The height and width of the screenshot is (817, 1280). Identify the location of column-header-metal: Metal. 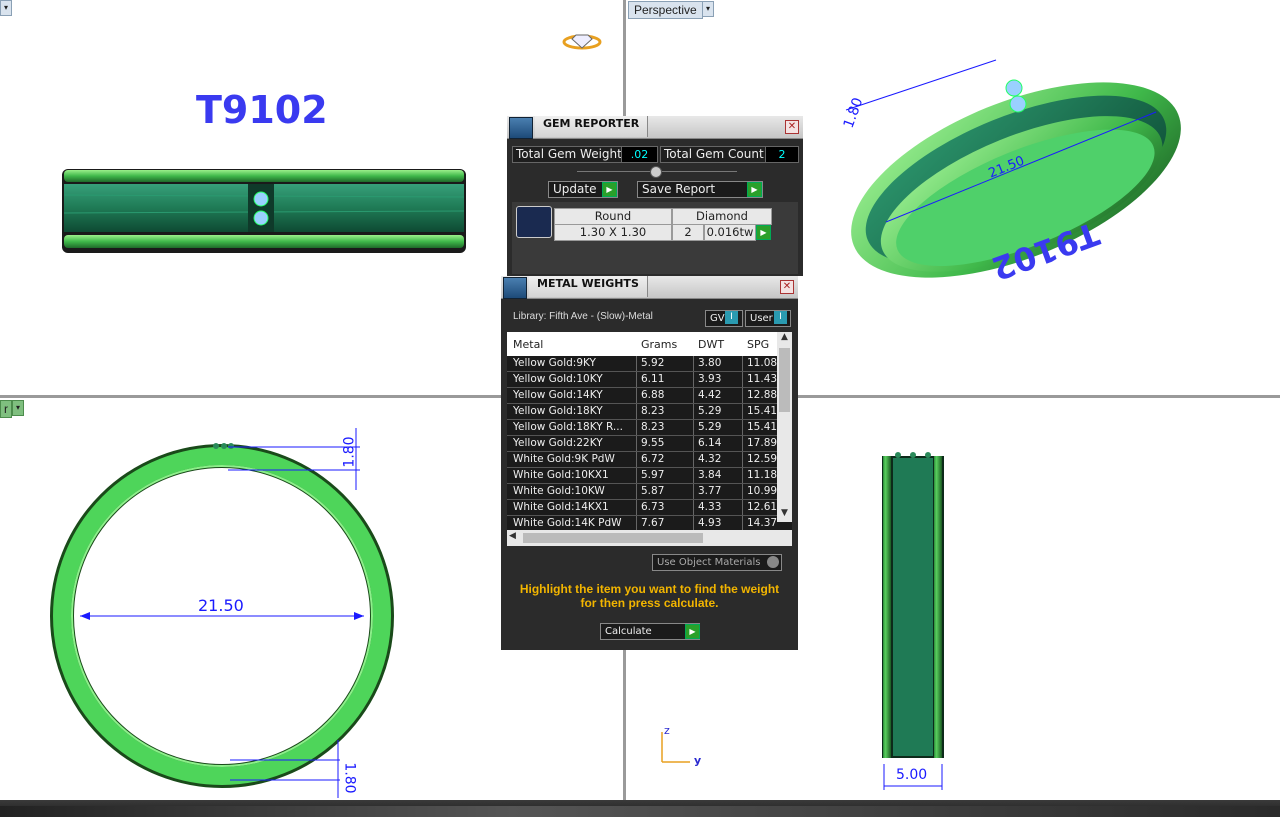
(528, 344).